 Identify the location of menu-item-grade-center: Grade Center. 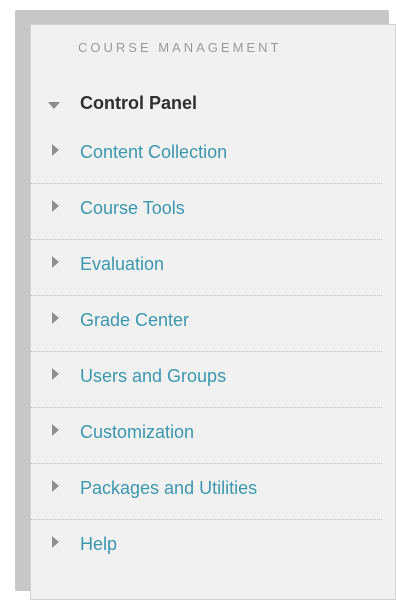
(206, 324).